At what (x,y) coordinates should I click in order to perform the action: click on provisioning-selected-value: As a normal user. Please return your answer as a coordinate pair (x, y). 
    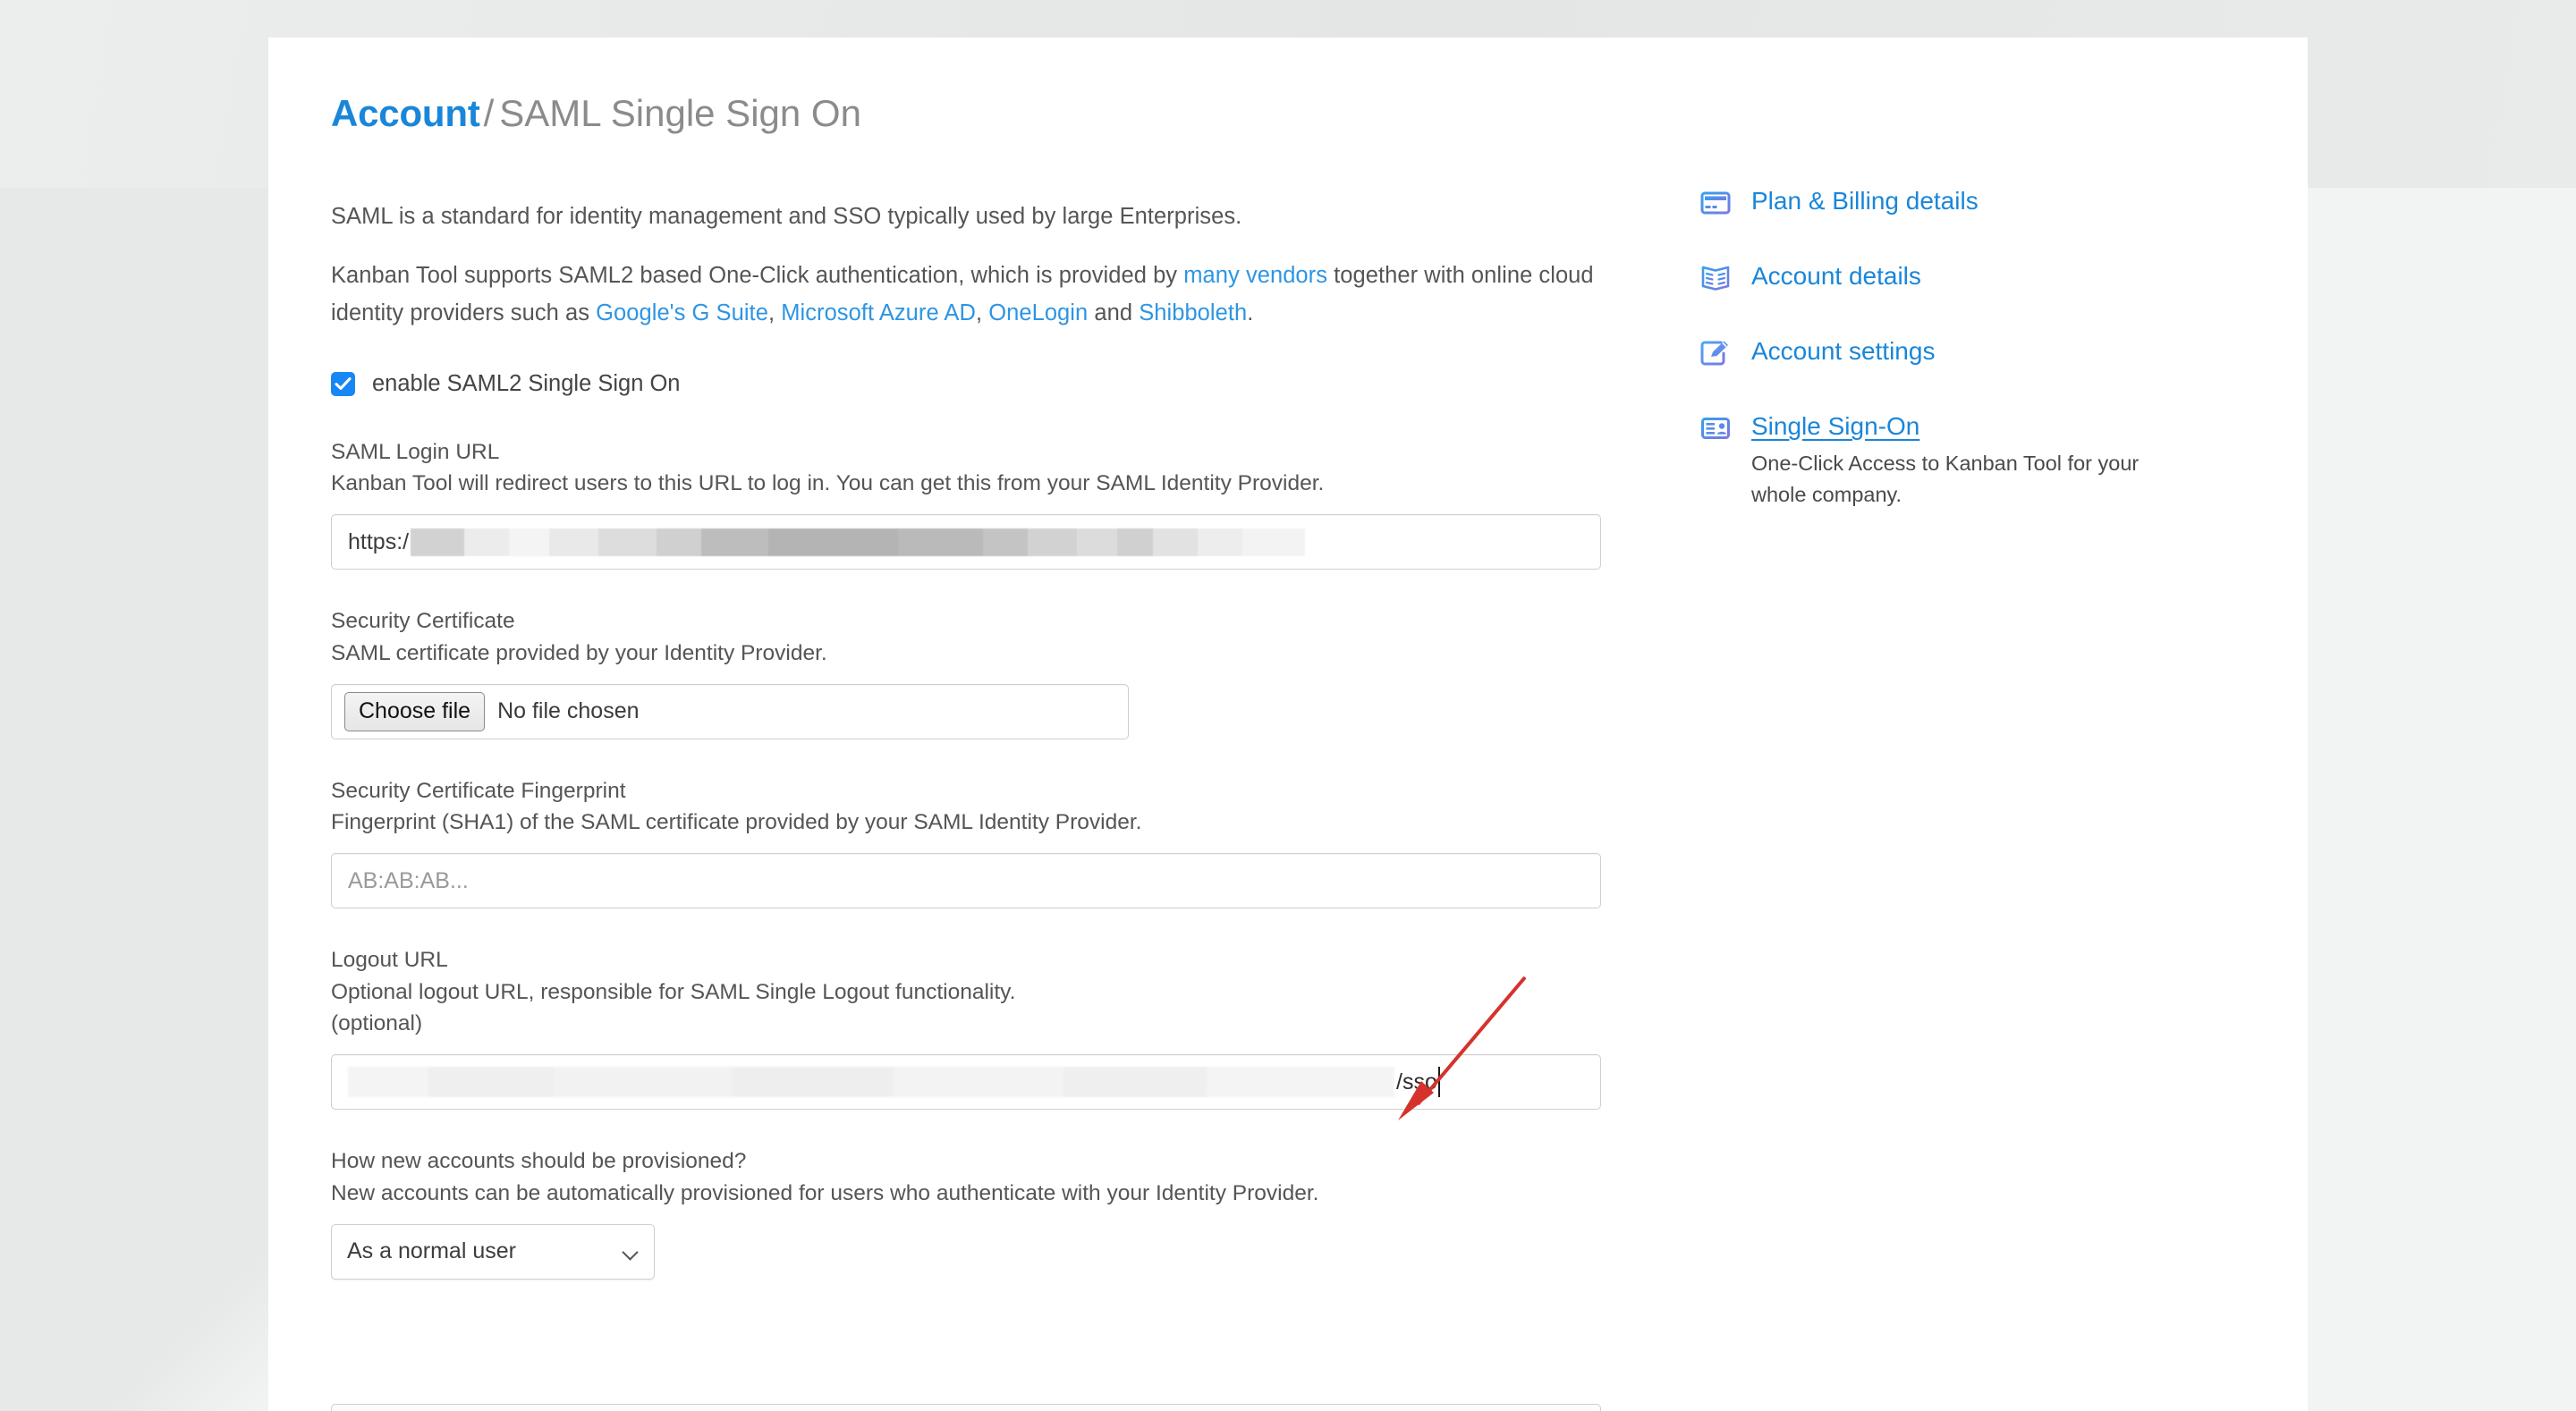
    Looking at the image, I should click on (431, 1251).